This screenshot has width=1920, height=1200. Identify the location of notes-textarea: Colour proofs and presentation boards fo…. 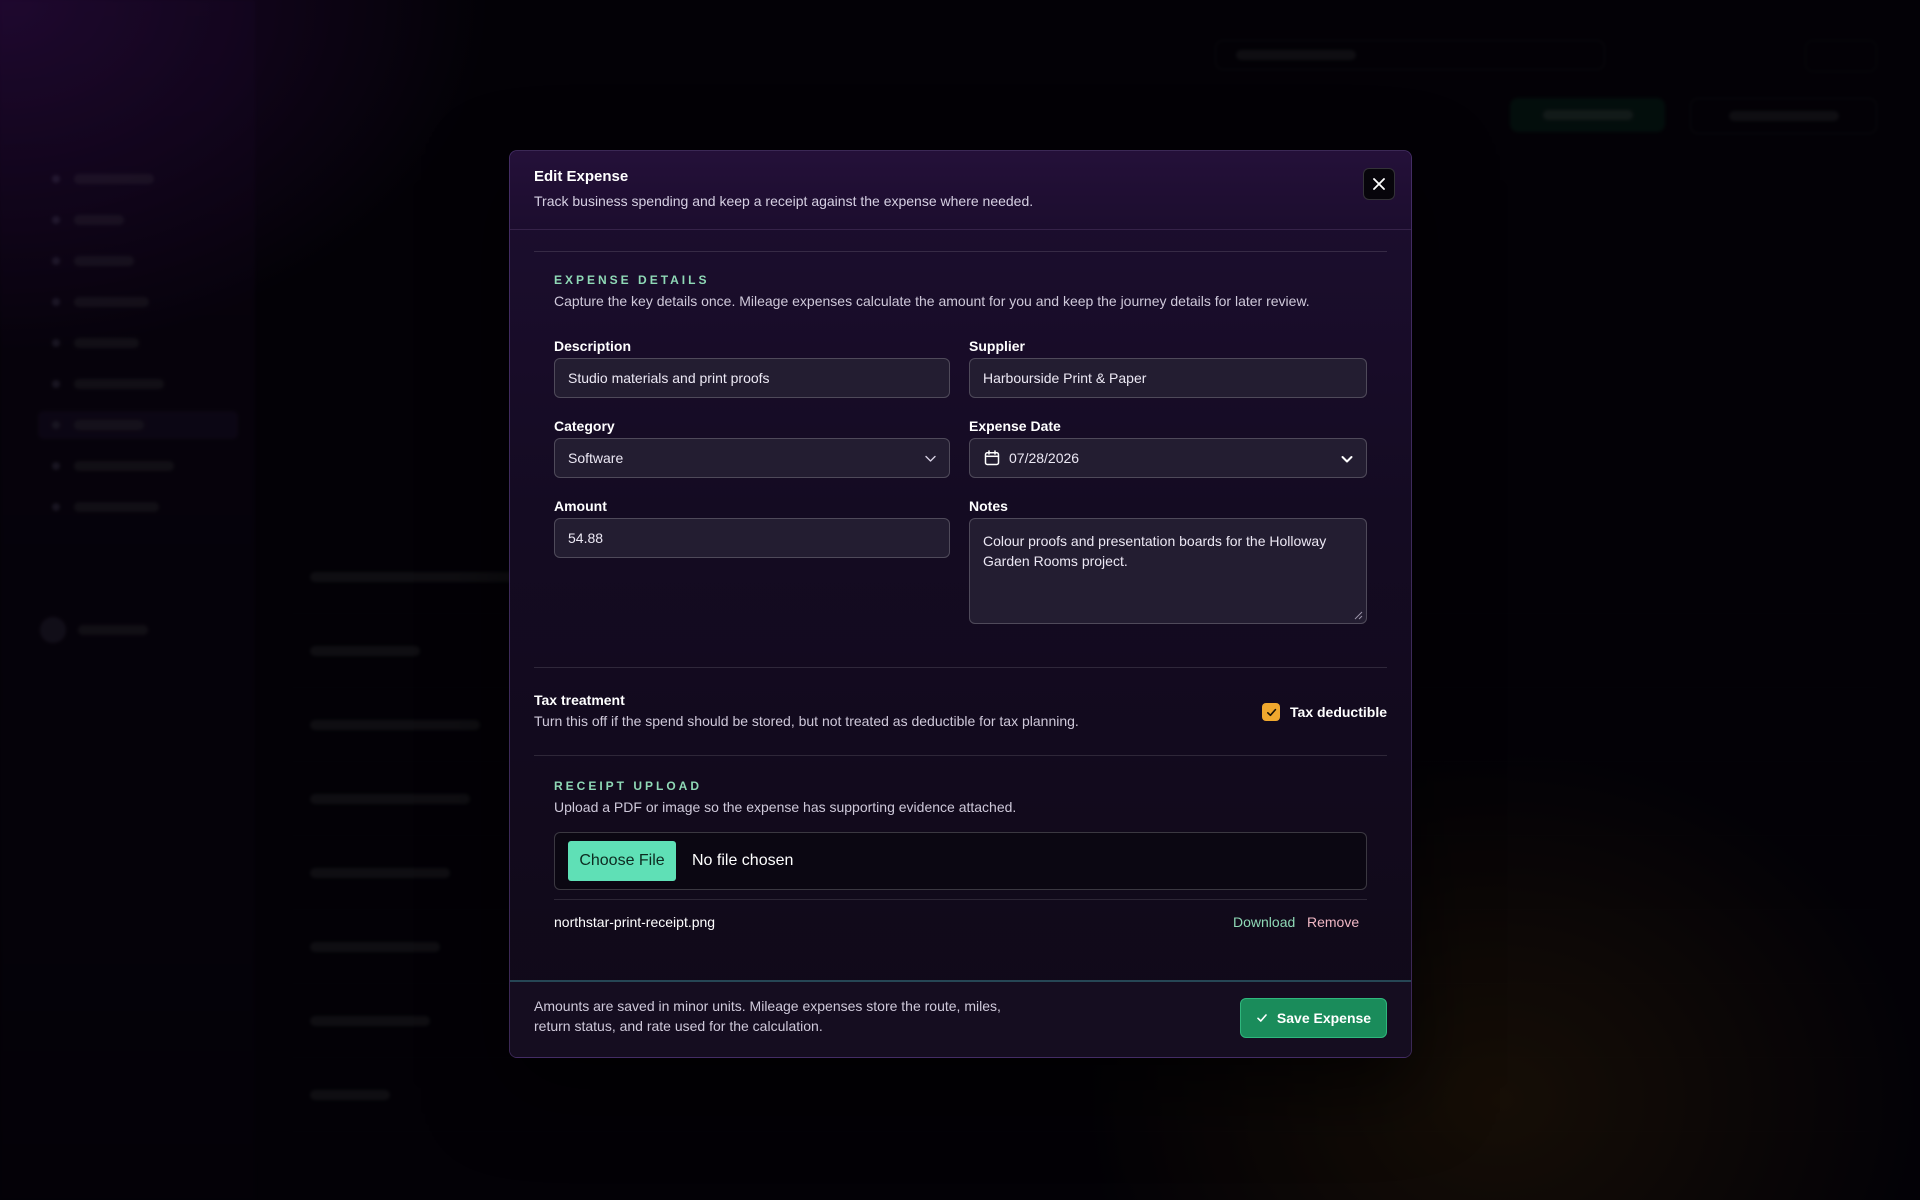
(1168, 571).